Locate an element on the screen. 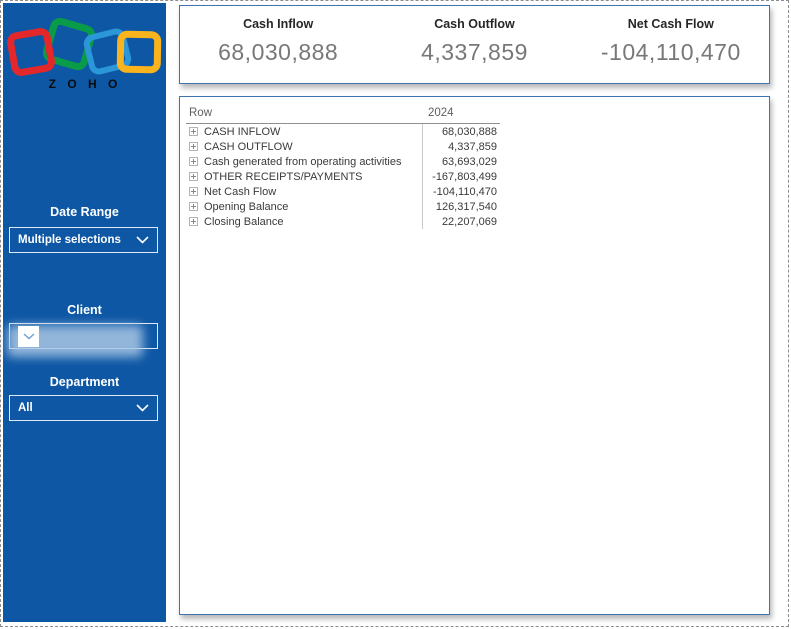 This screenshot has width=791, height=629. department-label: Department is located at coordinates (84, 382).